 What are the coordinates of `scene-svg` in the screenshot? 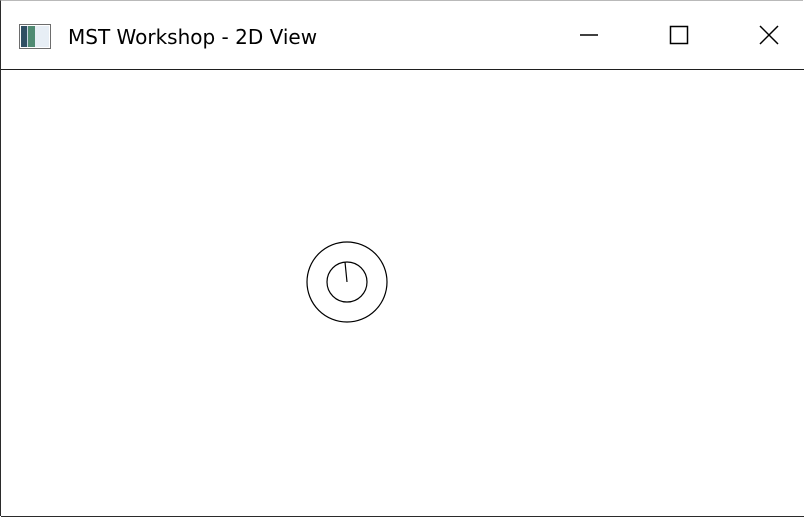 It's located at (347, 282).